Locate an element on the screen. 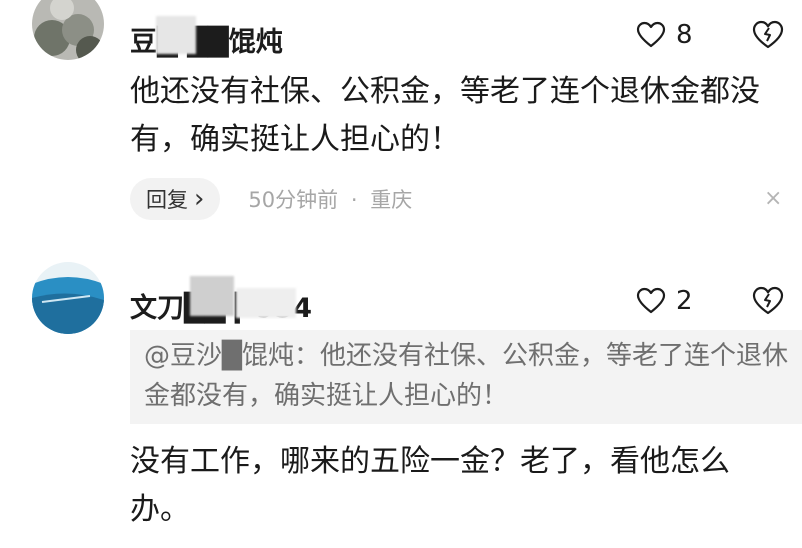 The height and width of the screenshot is (548, 802). comment-time: 50分钟前 is located at coordinates (293, 200).